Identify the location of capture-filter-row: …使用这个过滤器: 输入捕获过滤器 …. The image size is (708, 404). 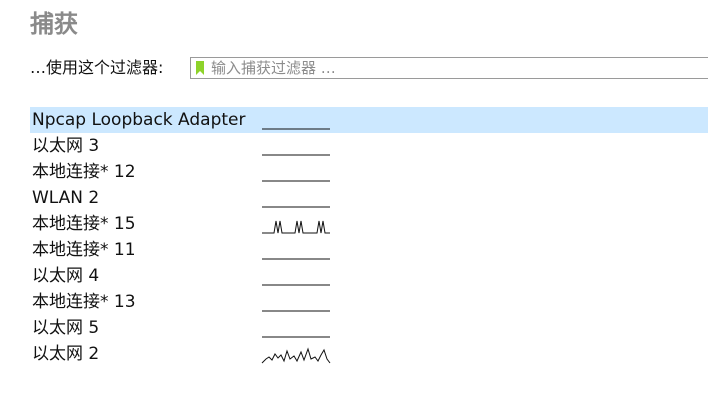
(369, 68).